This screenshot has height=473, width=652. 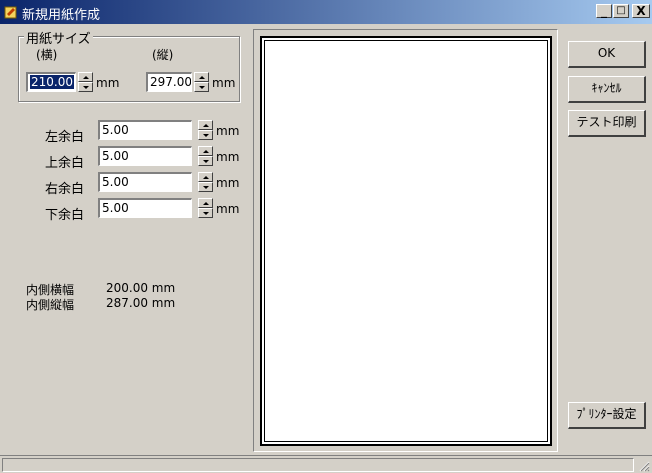 What do you see at coordinates (228, 183) in the screenshot?
I see `right-margin-unit: mm` at bounding box center [228, 183].